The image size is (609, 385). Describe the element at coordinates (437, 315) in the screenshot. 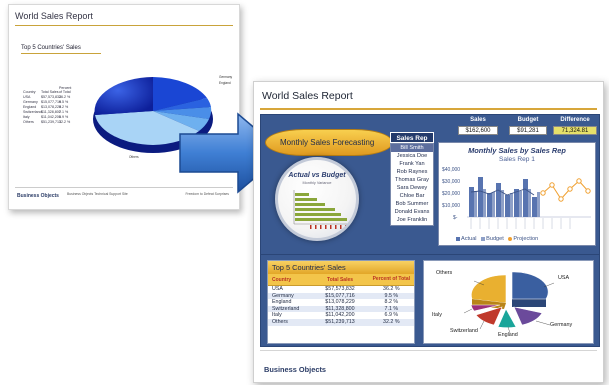

I see `pie-label-italy: Italy` at that location.